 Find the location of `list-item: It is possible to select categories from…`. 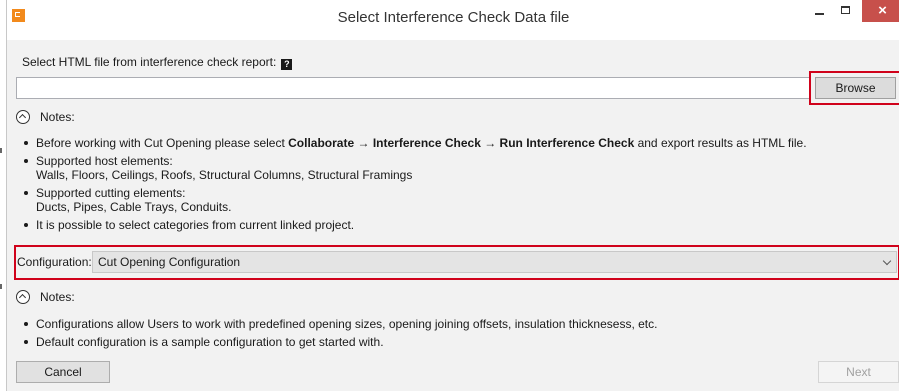

list-item: It is possible to select categories from… is located at coordinates (414, 225).